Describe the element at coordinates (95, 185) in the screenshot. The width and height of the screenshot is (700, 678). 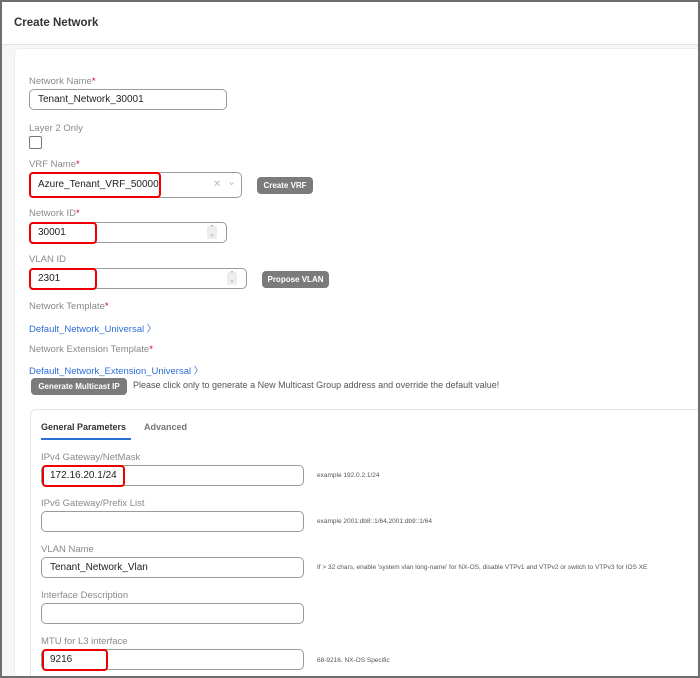
I see `vrf-highlight` at that location.